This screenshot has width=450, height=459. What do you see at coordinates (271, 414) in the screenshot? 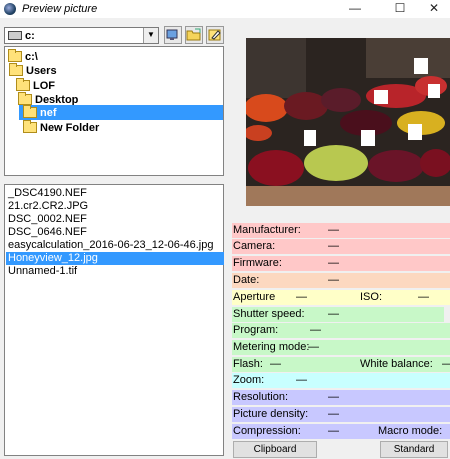
I see `picture-density-label: Picture density:` at bounding box center [271, 414].